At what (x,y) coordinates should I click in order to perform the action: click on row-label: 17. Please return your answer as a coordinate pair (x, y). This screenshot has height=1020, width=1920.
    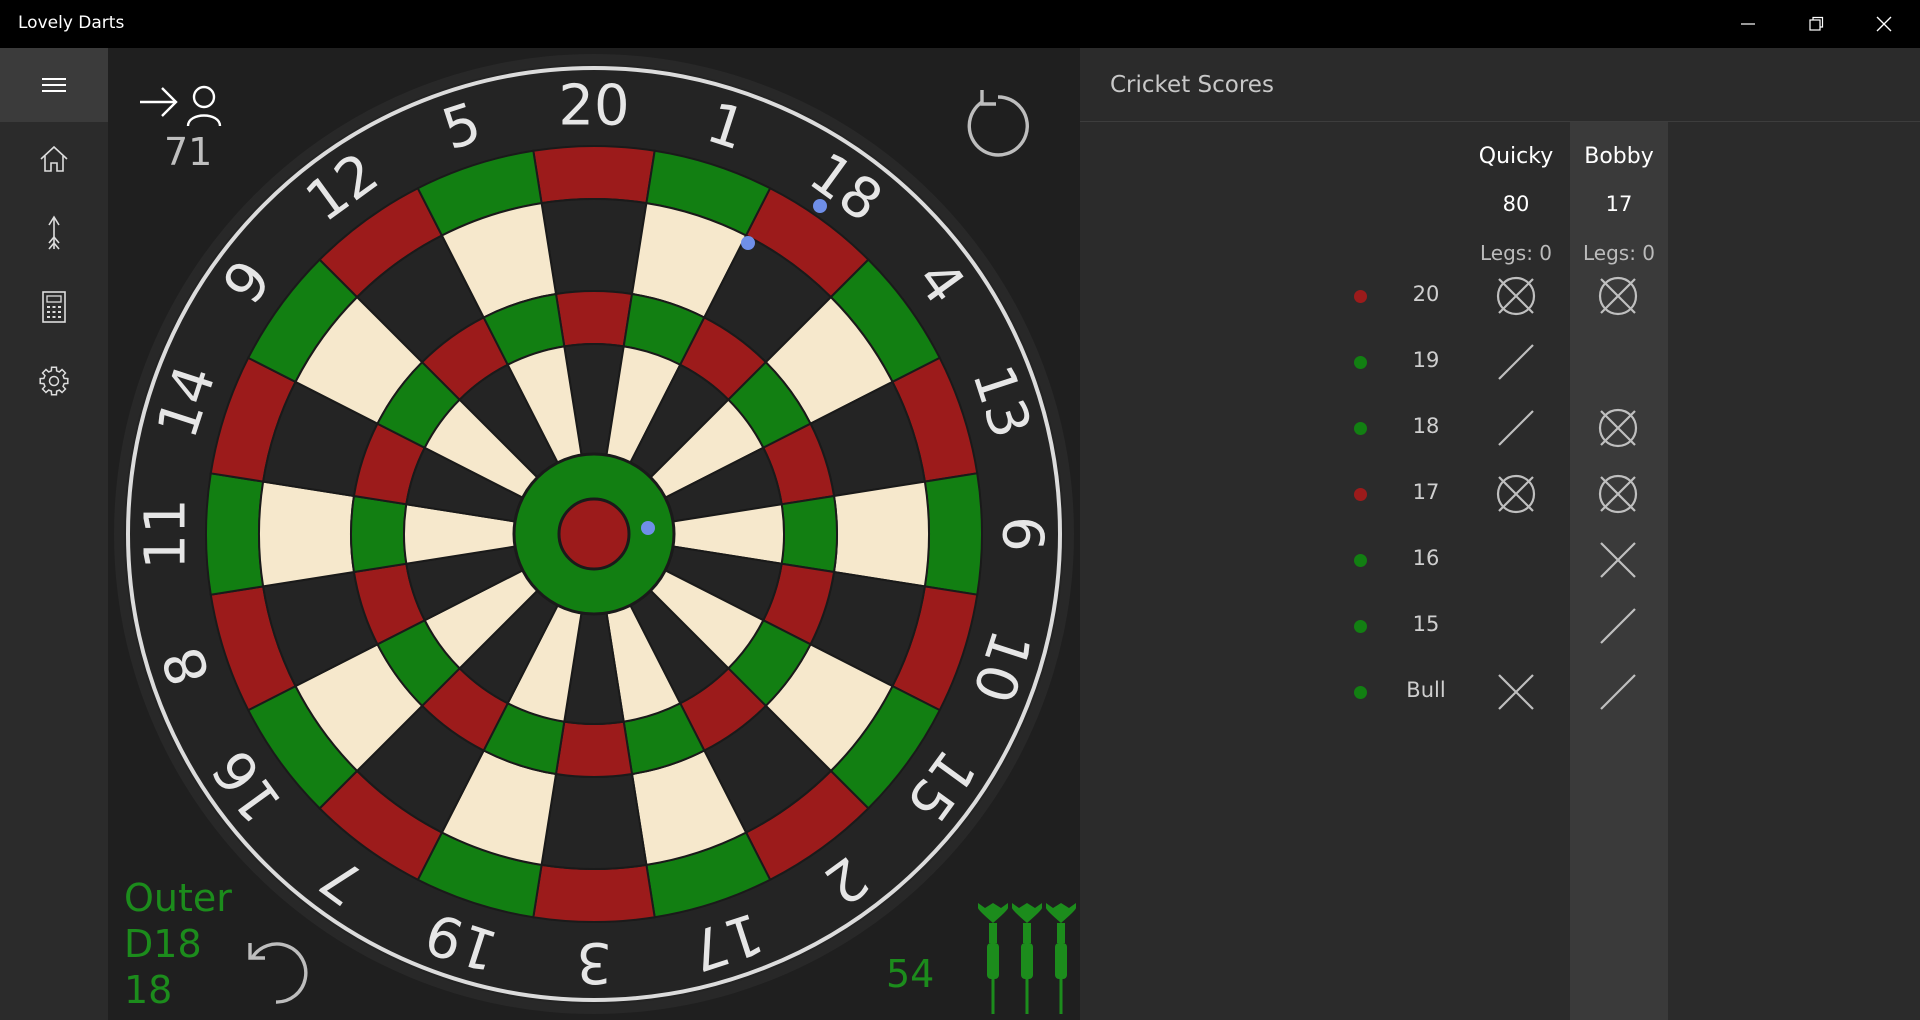
    Looking at the image, I should click on (1426, 492).